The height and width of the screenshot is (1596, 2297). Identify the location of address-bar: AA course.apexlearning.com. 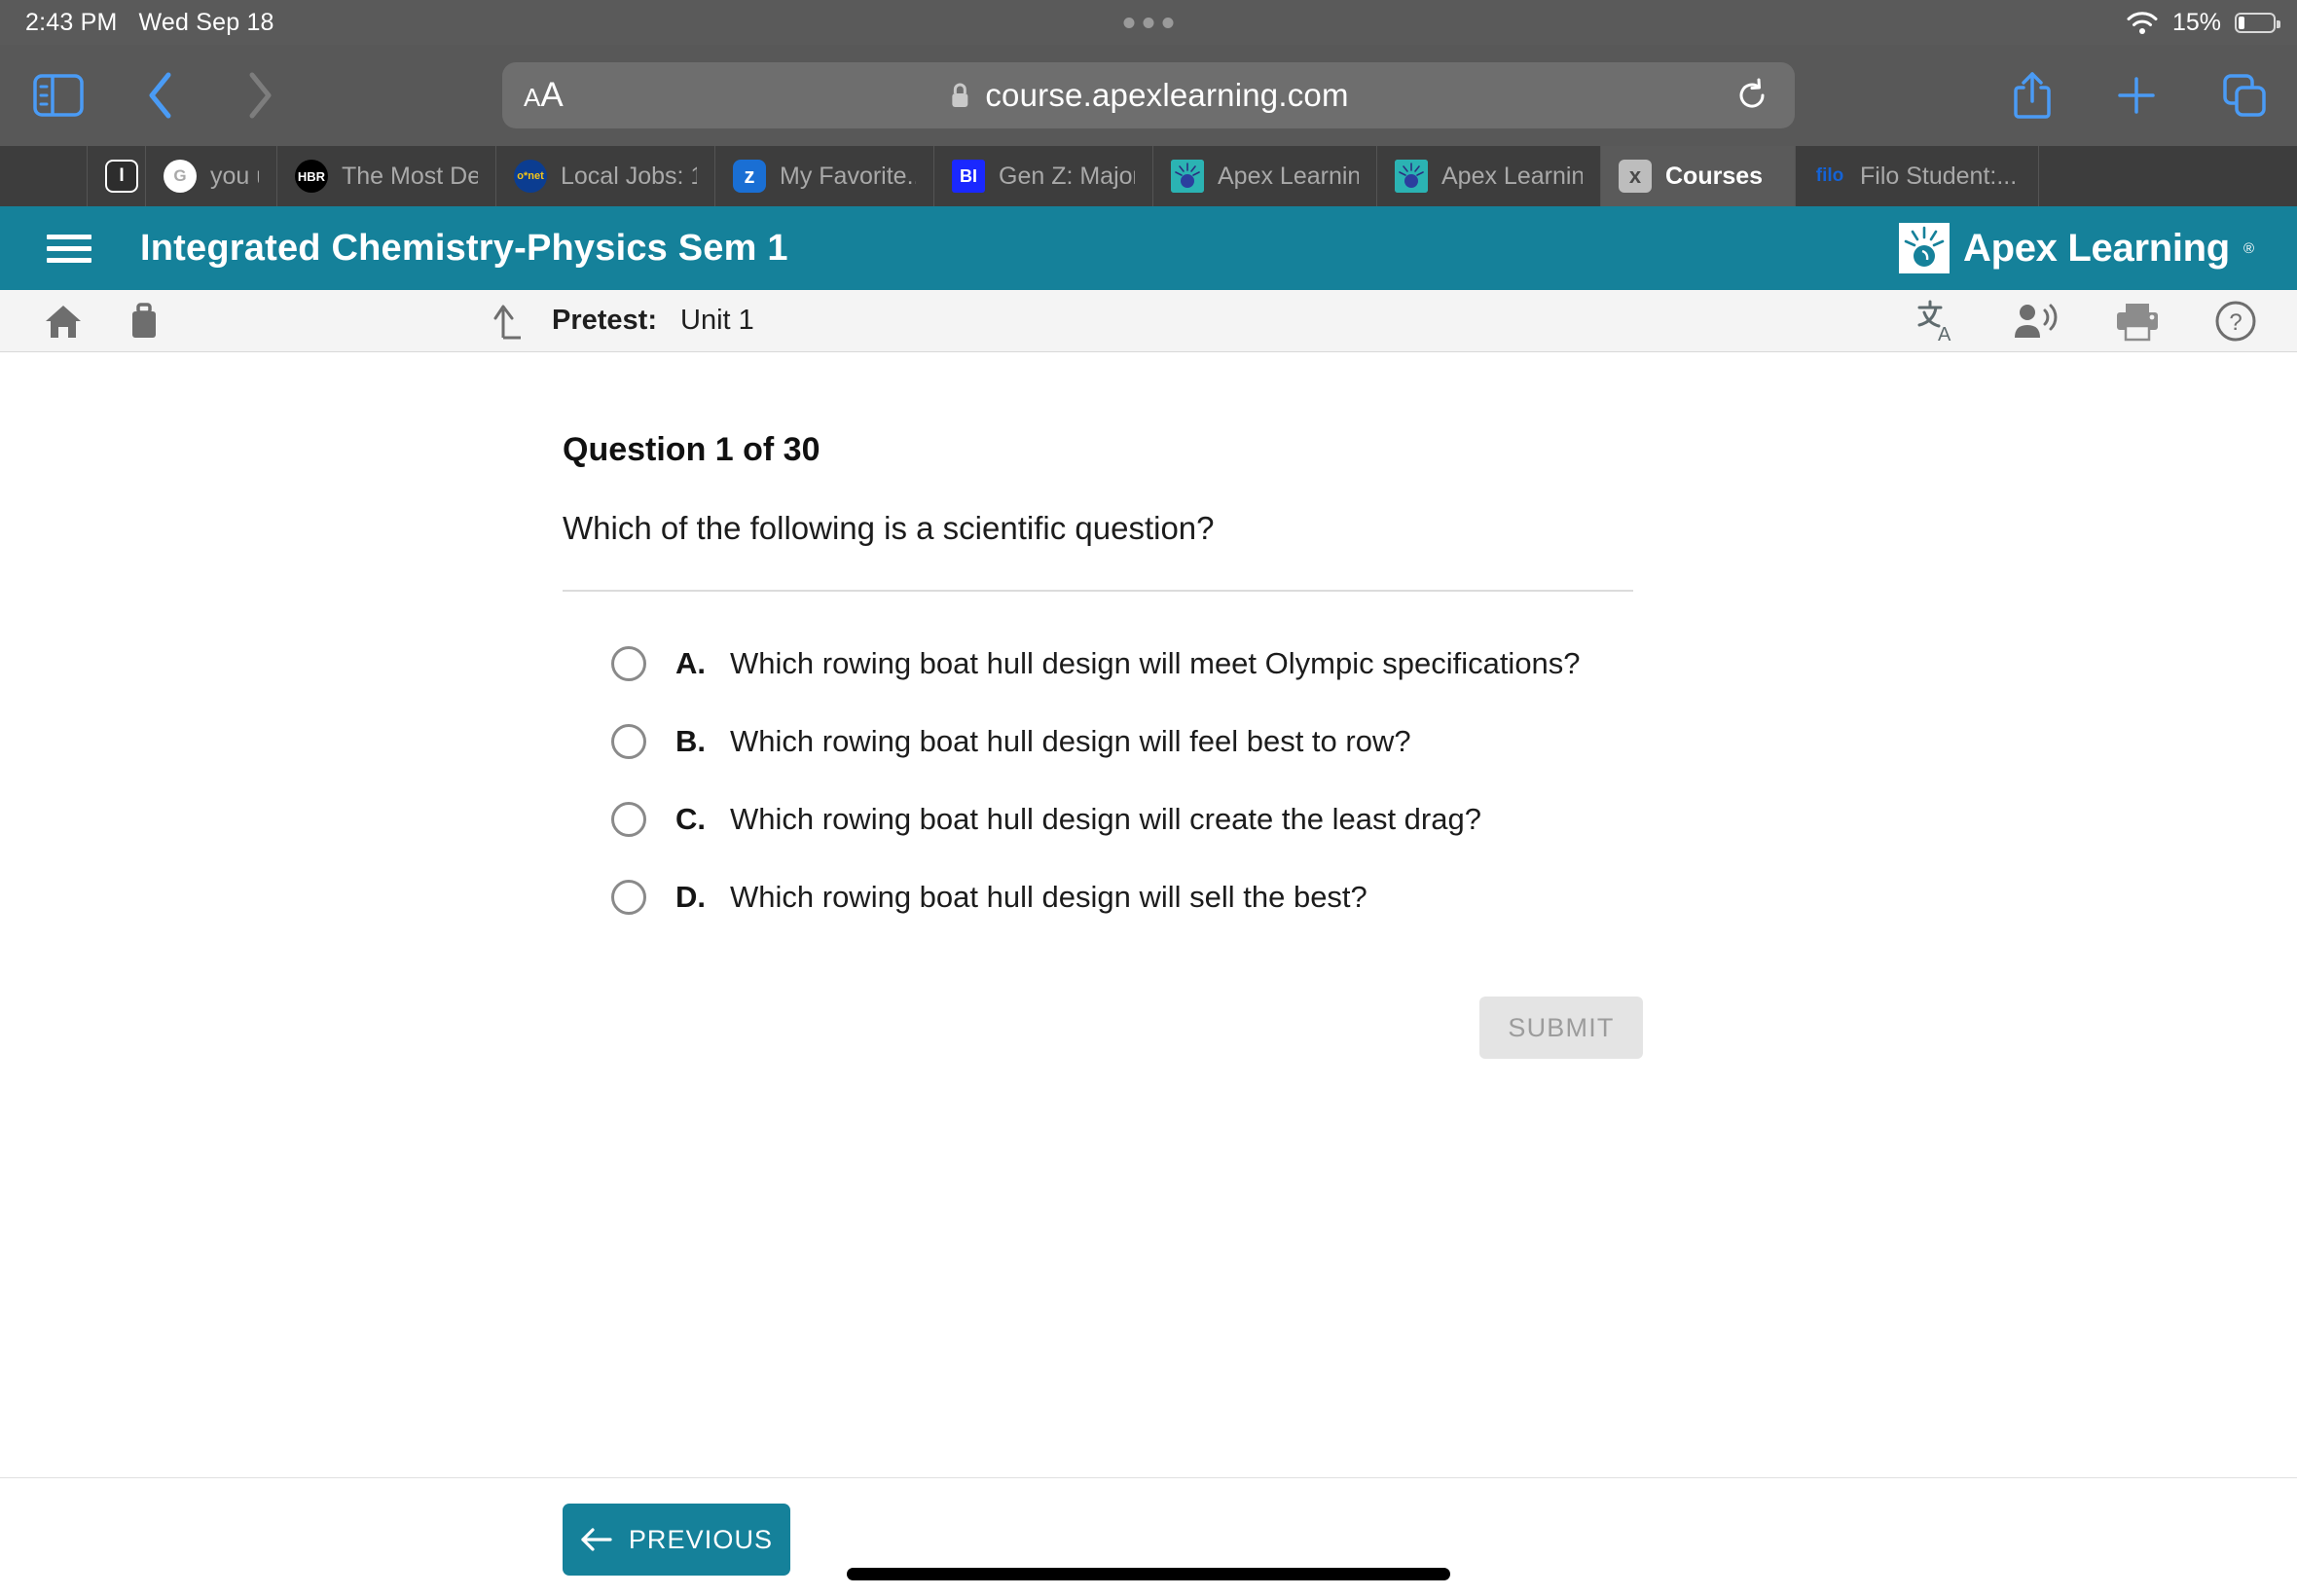
(1148, 95).